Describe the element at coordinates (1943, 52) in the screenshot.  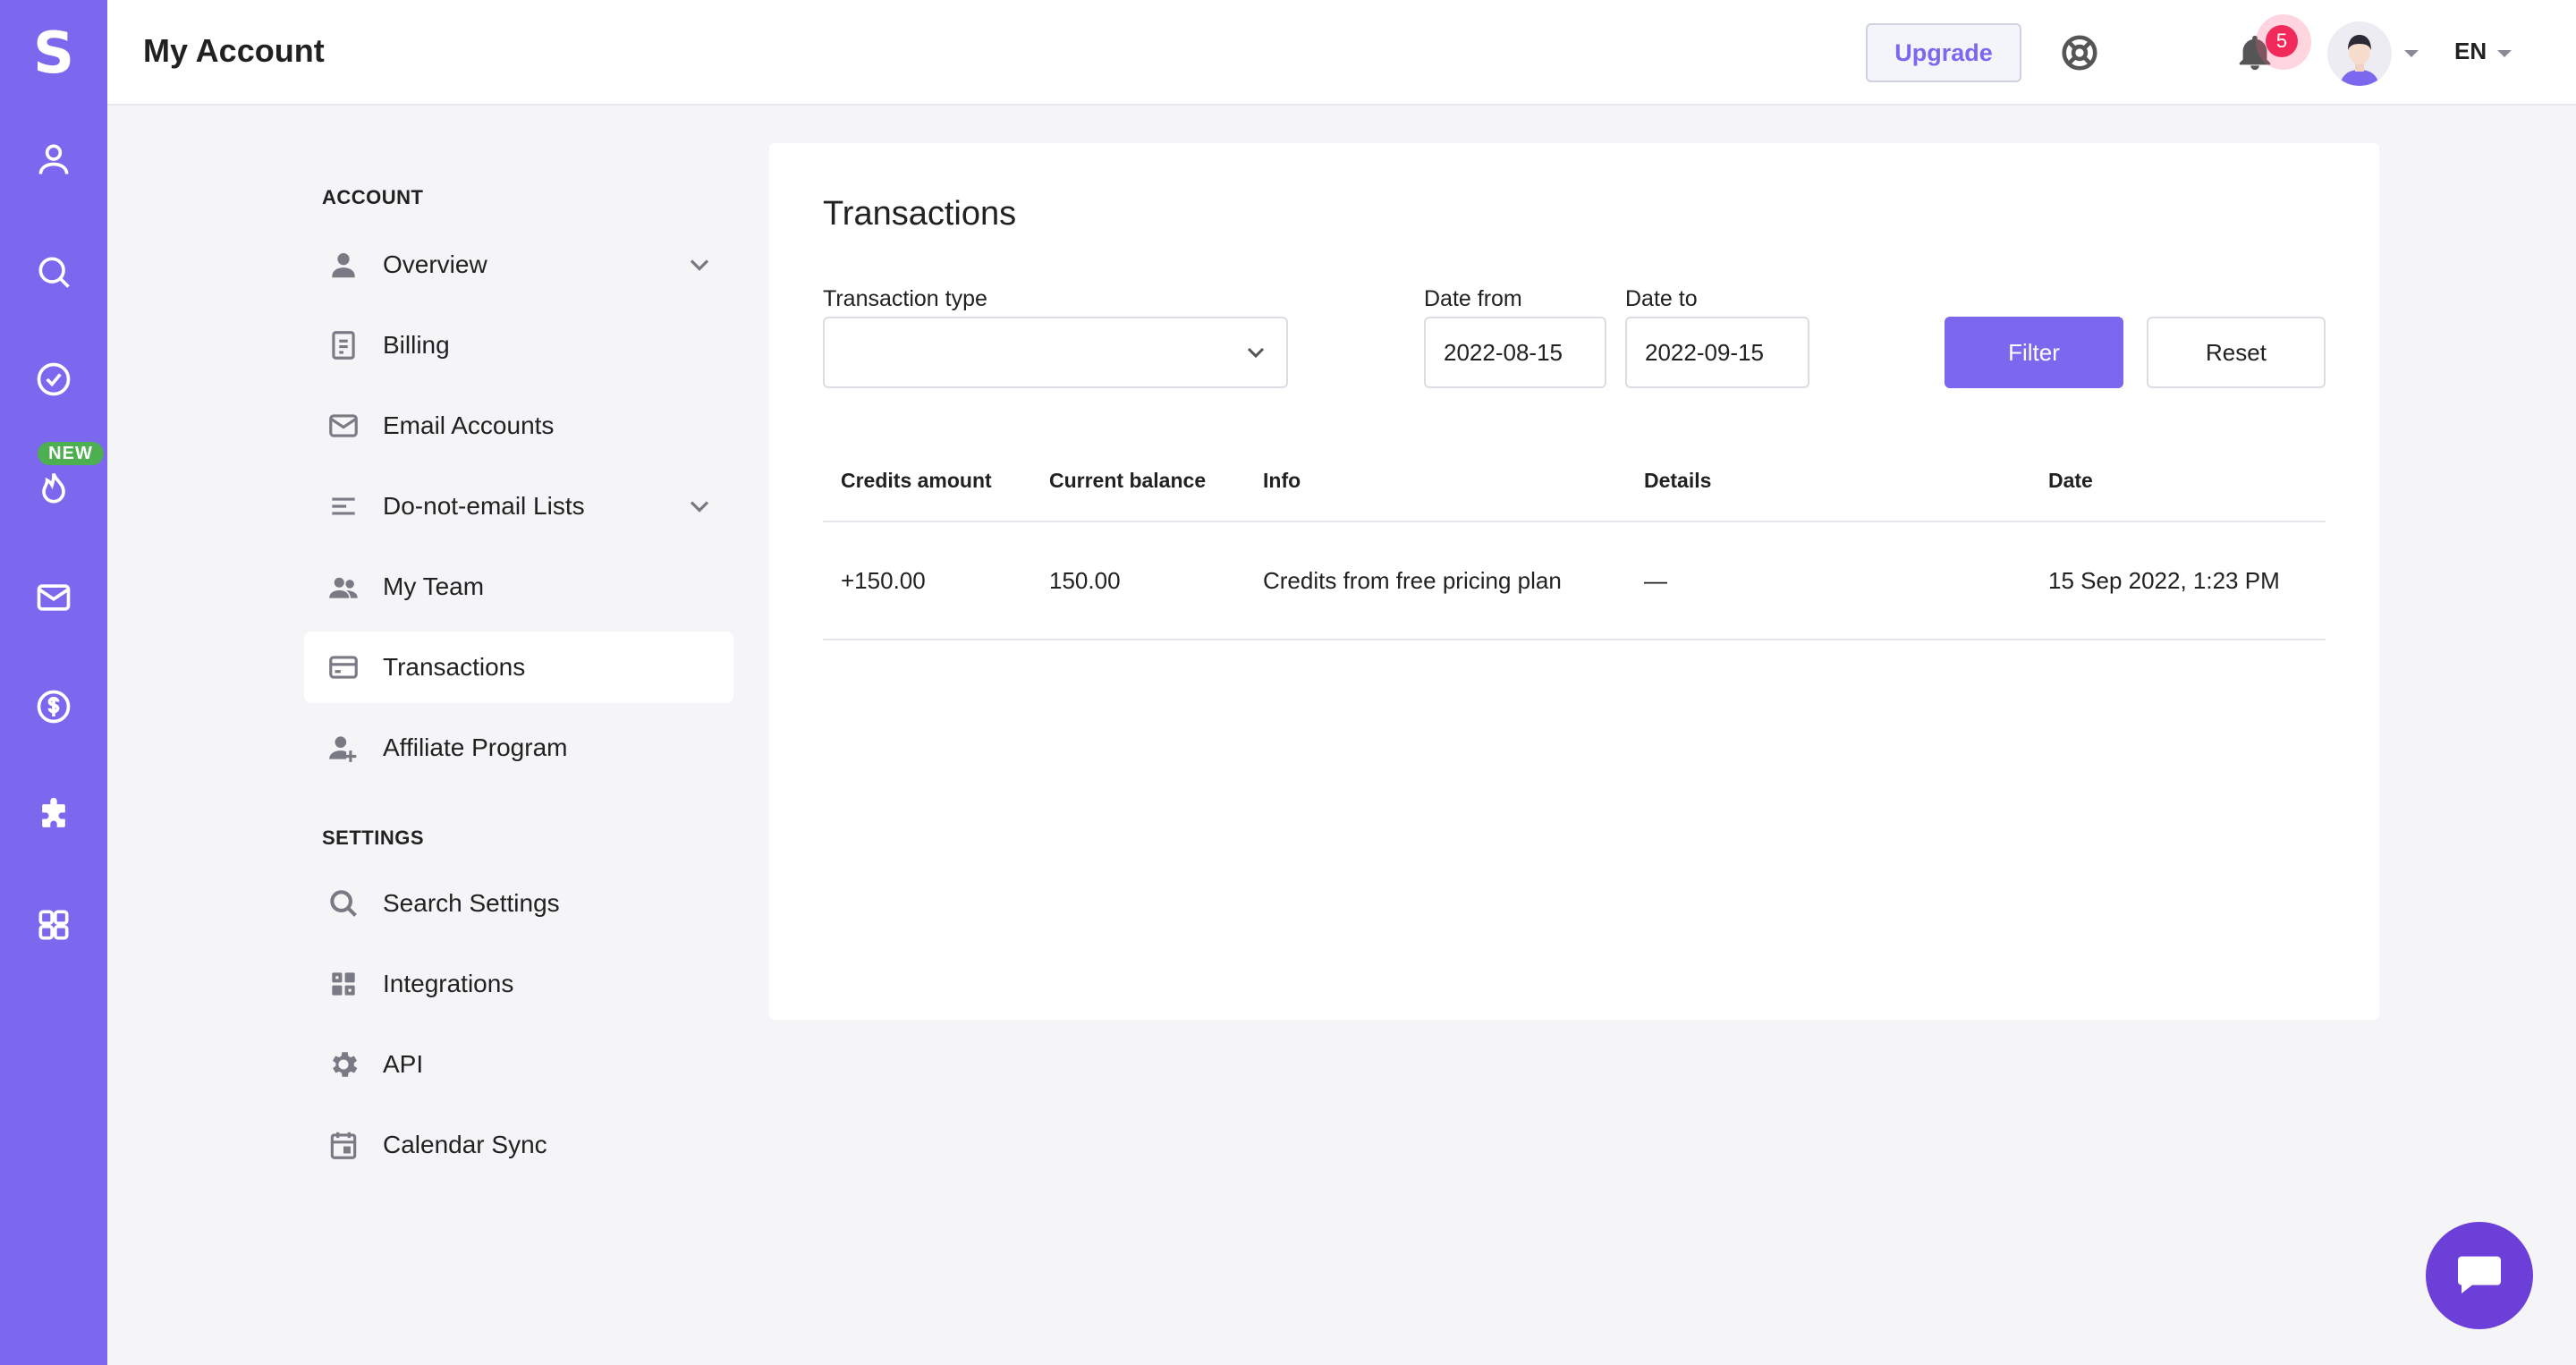
I see `upgrade-button: Upgrade` at that location.